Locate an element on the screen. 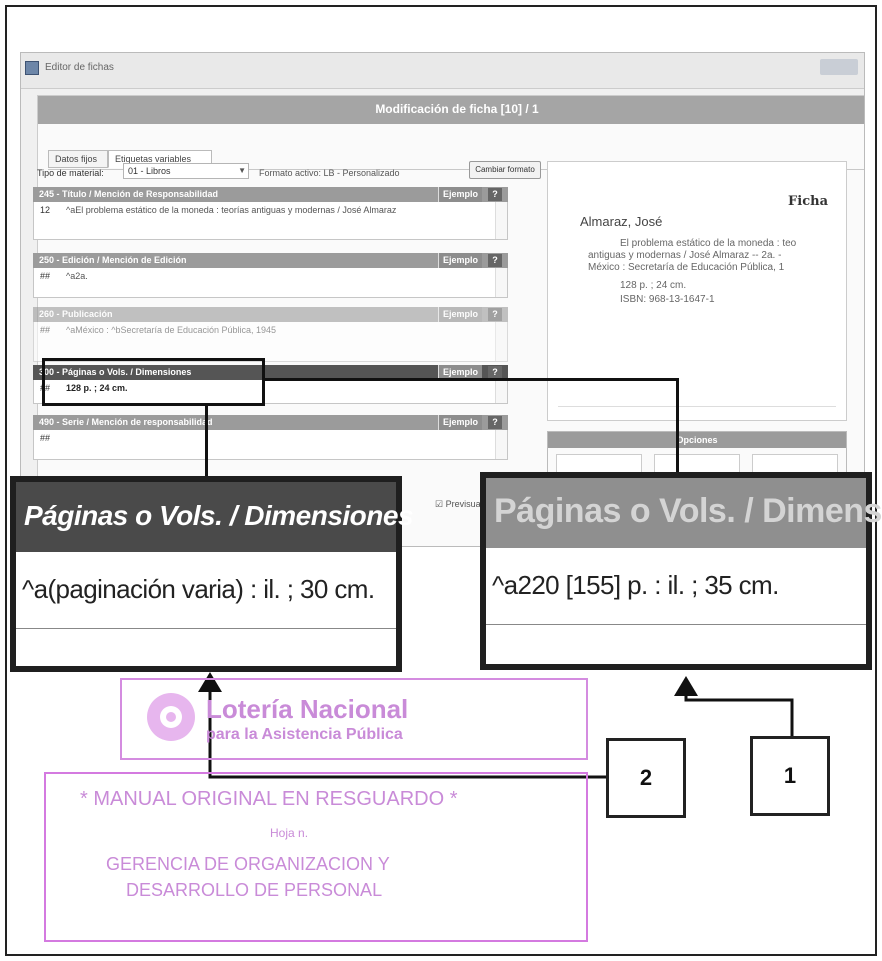 The image size is (882, 961). stamp-sheet: Hoja n. is located at coordinates (289, 833).